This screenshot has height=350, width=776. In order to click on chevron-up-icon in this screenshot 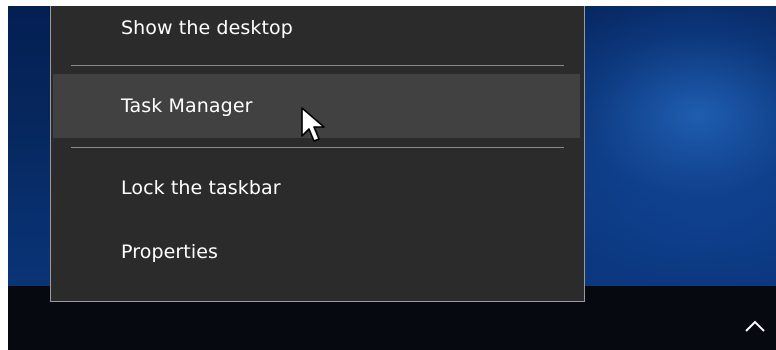, I will do `click(755, 326)`.